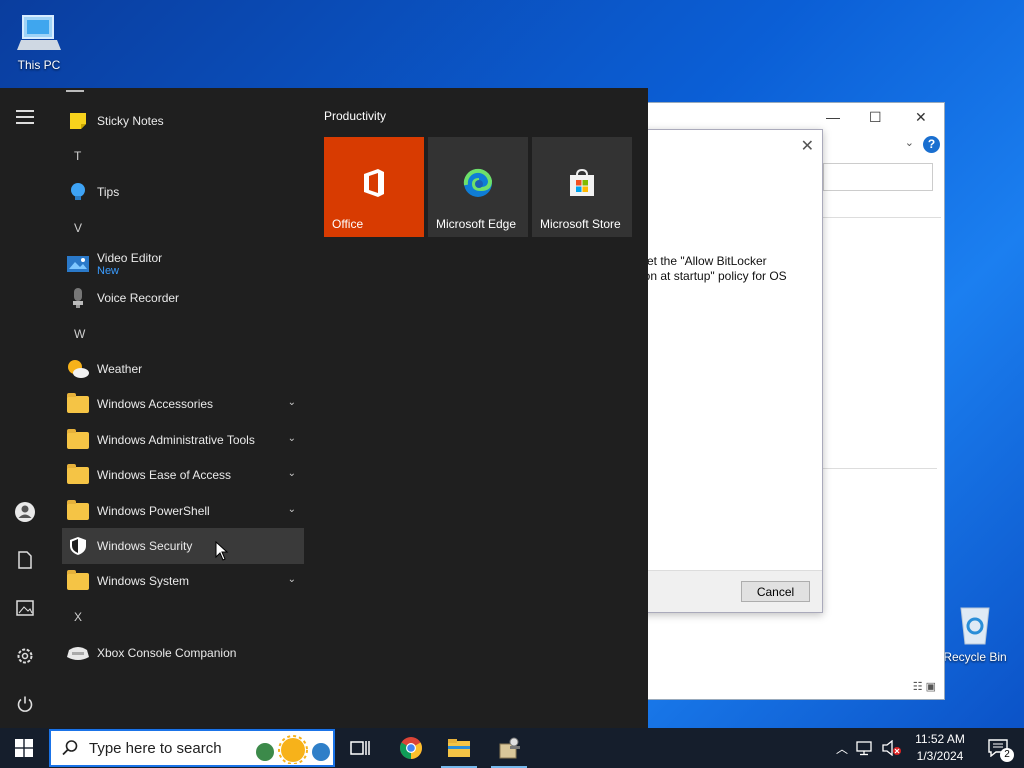 The image size is (1024, 768). I want to click on tile-office: Office, so click(374, 187).